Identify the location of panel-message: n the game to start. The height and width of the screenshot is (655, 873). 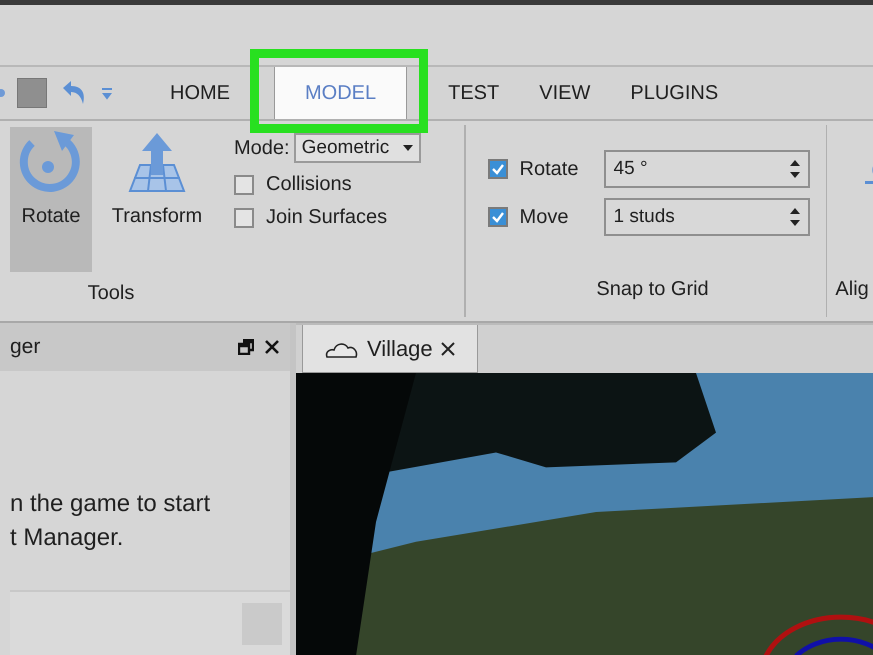
(111, 504).